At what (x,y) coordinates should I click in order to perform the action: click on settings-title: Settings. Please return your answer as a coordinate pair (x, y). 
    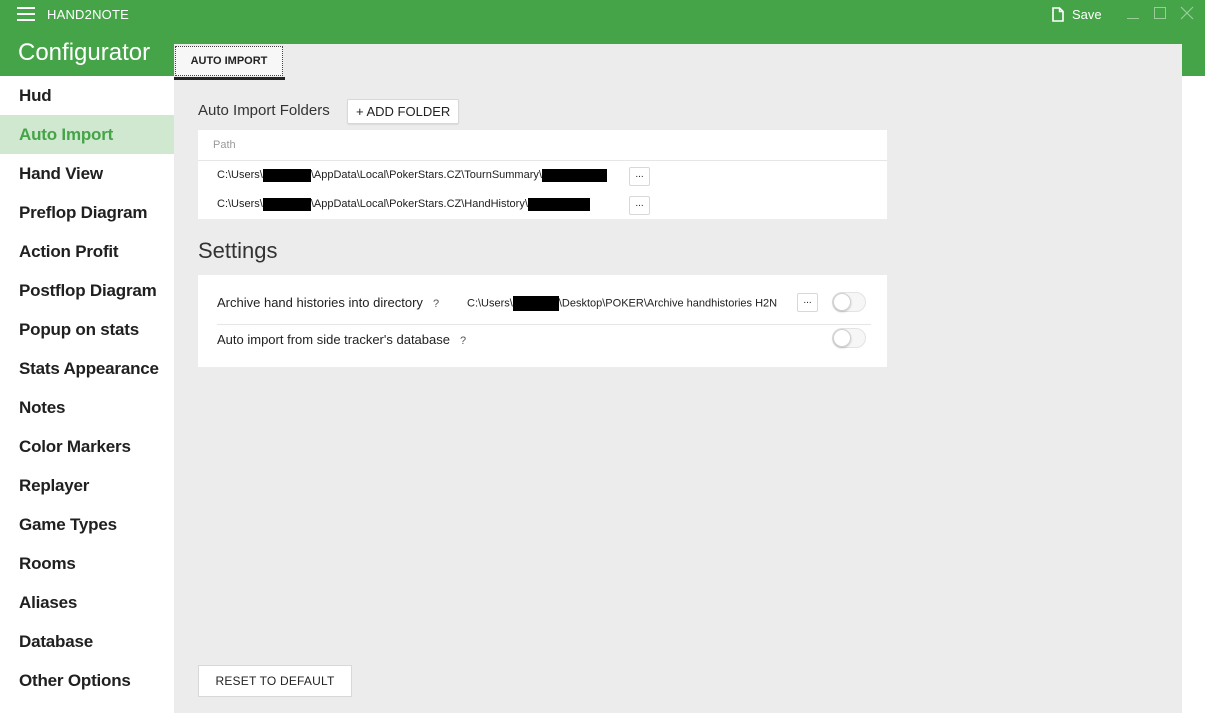
    Looking at the image, I should click on (238, 250).